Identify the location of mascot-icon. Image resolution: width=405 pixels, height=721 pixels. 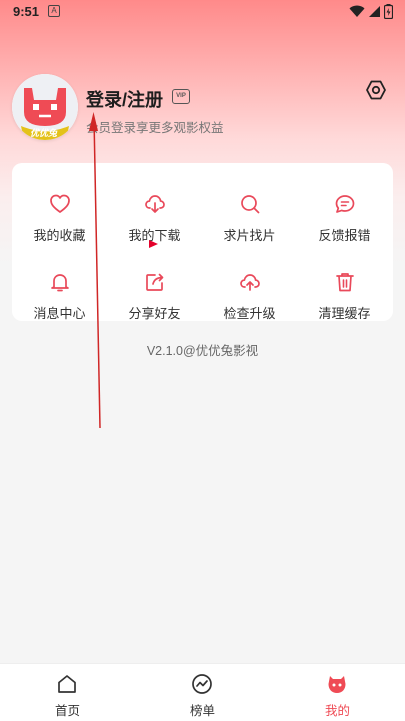
(337, 684).